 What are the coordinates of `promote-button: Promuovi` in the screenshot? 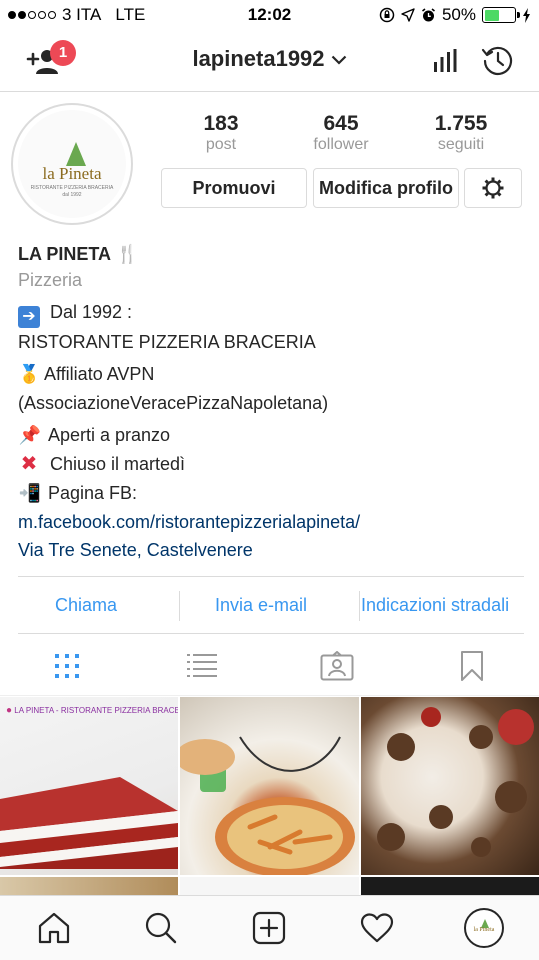 It's located at (234, 188).